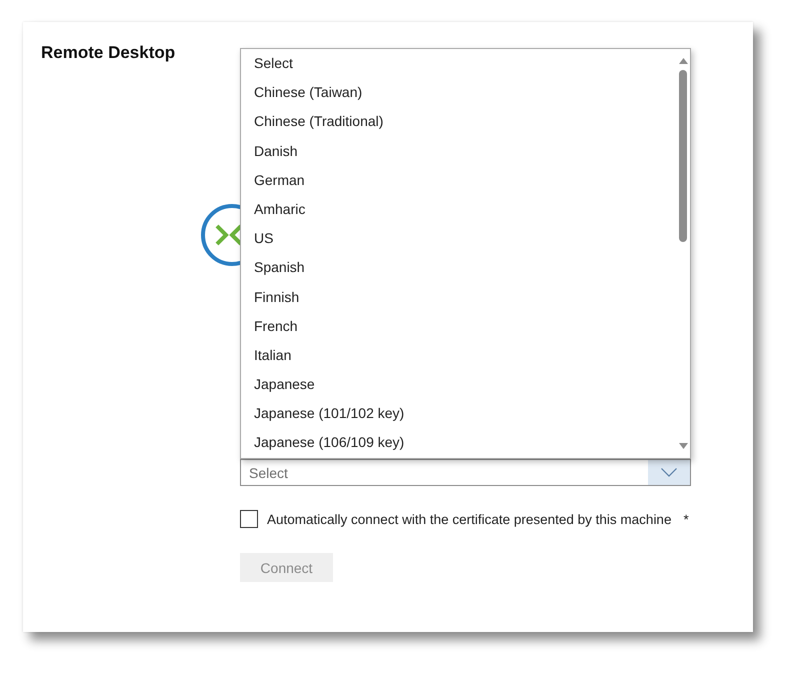 Image resolution: width=800 pixels, height=680 pixels. Describe the element at coordinates (683, 446) in the screenshot. I see `scroll-down-arrow-icon` at that location.